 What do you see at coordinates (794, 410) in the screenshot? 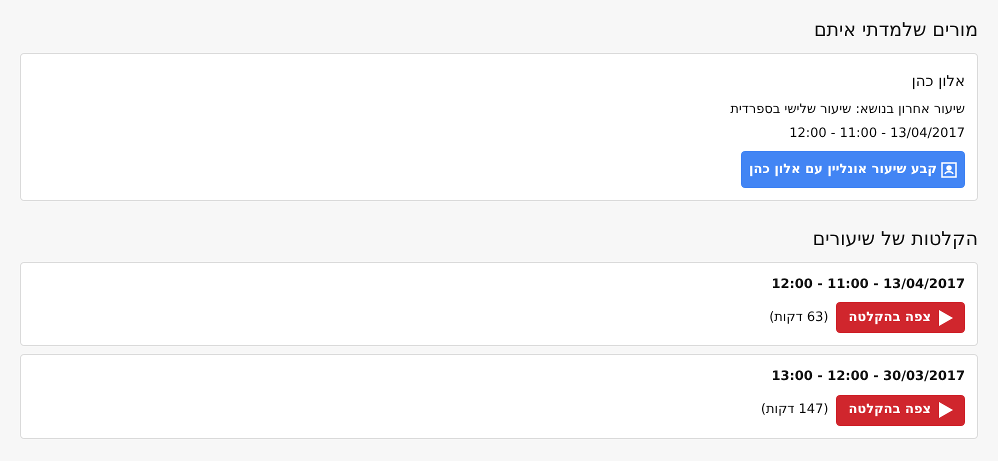
I see `duration-text: (147 דקות)` at bounding box center [794, 410].